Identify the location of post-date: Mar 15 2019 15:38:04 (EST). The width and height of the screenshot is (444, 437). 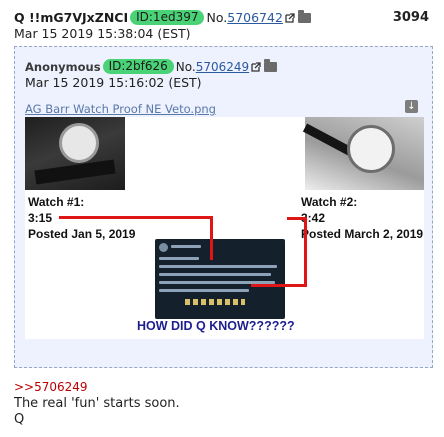
(102, 33).